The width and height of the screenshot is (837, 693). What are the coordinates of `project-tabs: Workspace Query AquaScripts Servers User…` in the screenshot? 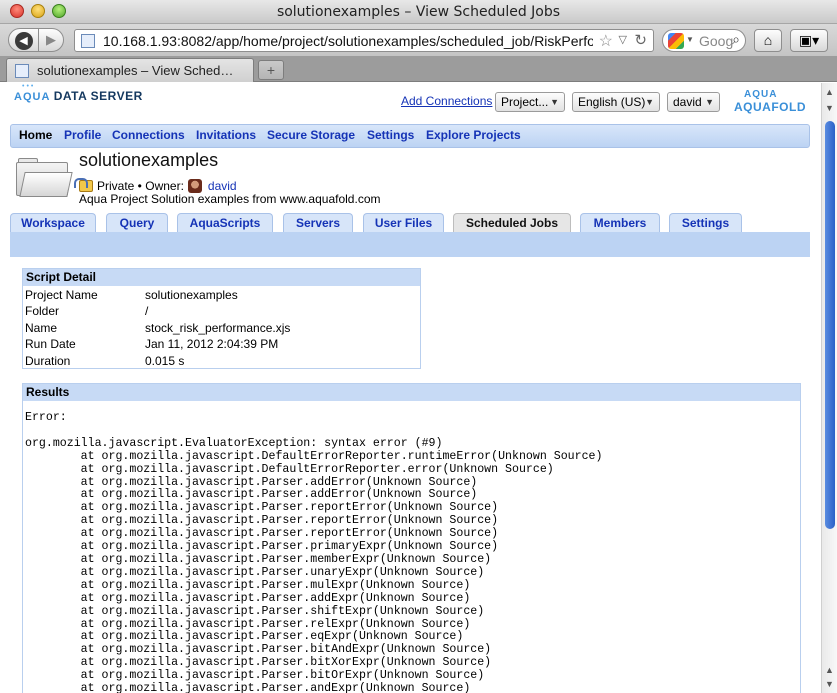 It's located at (410, 223).